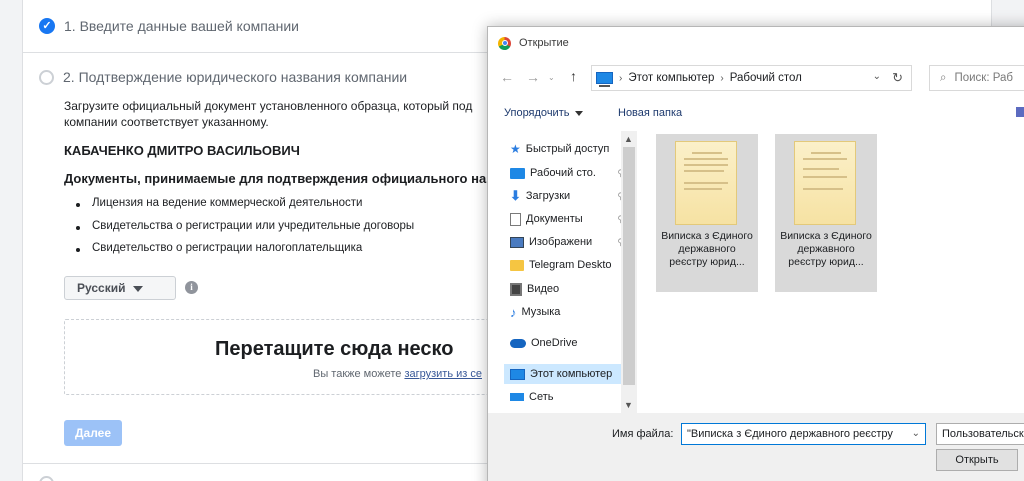 Image resolution: width=1024 pixels, height=481 pixels. What do you see at coordinates (517, 397) in the screenshot?
I see `network-icon` at bounding box center [517, 397].